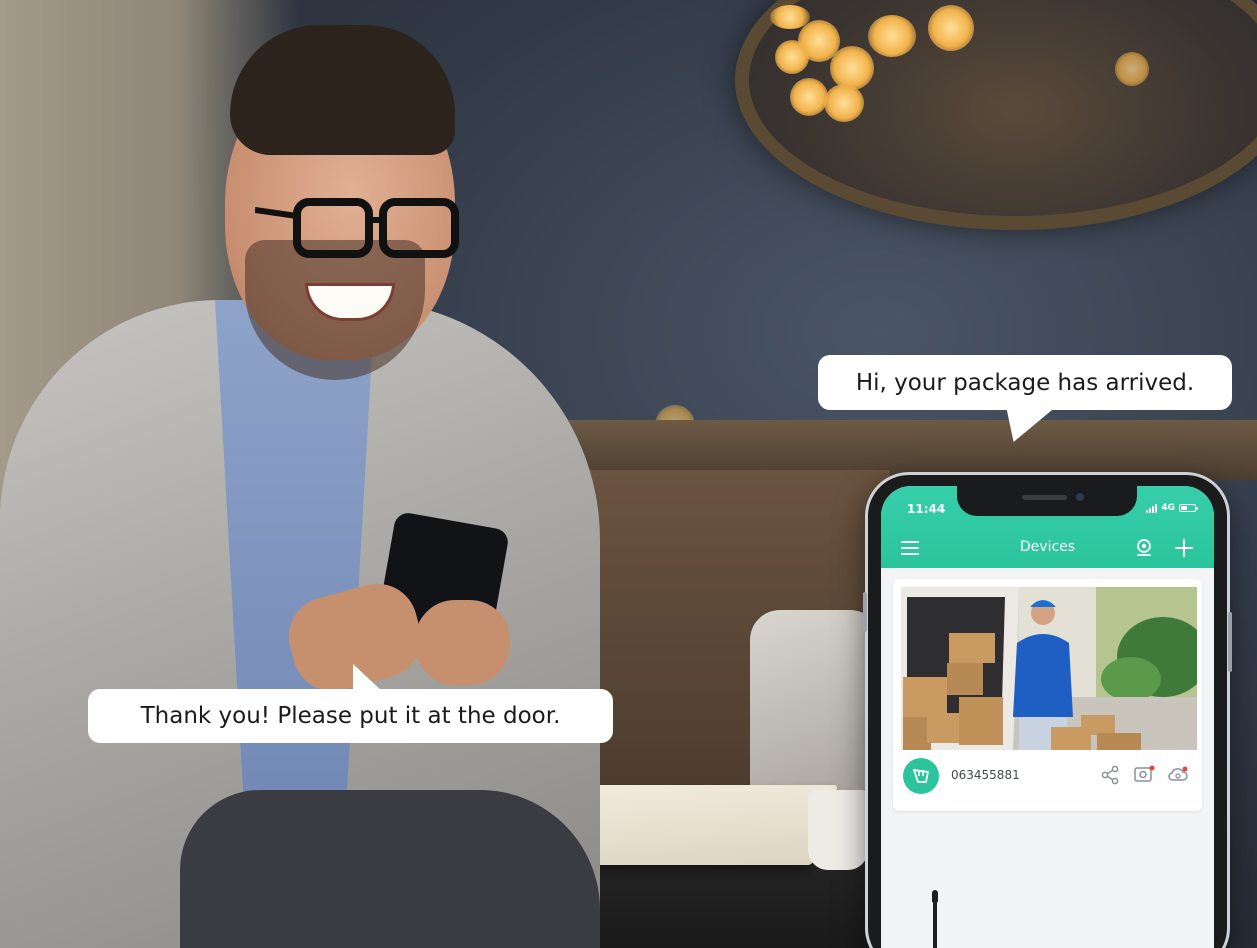  Describe the element at coordinates (1152, 508) in the screenshot. I see `signal-icon` at that location.